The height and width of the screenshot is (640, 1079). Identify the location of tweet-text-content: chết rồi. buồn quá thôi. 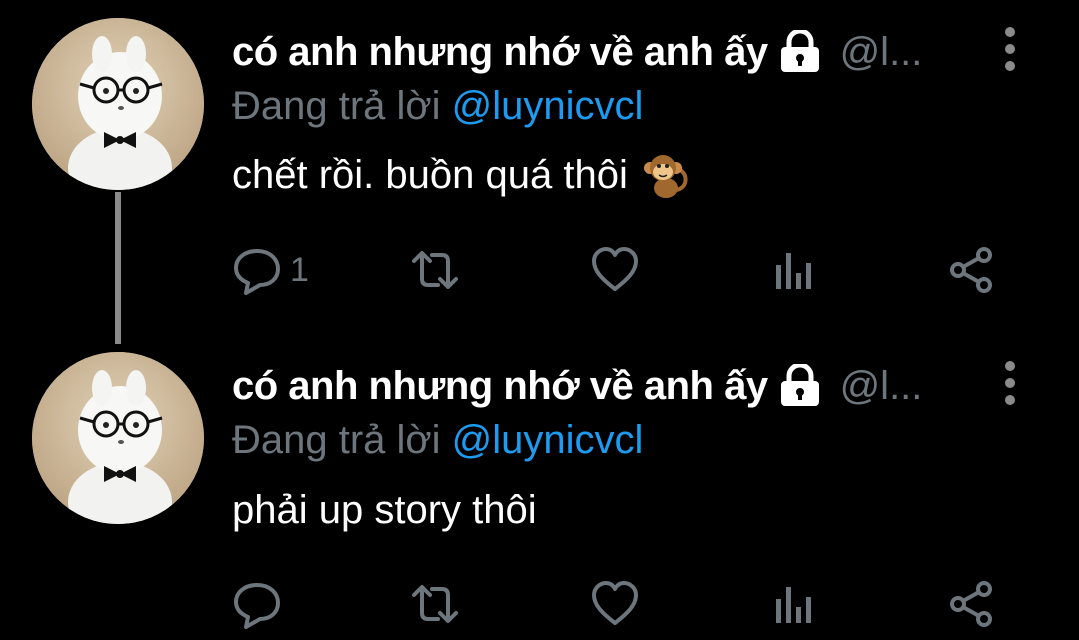
(430, 174).